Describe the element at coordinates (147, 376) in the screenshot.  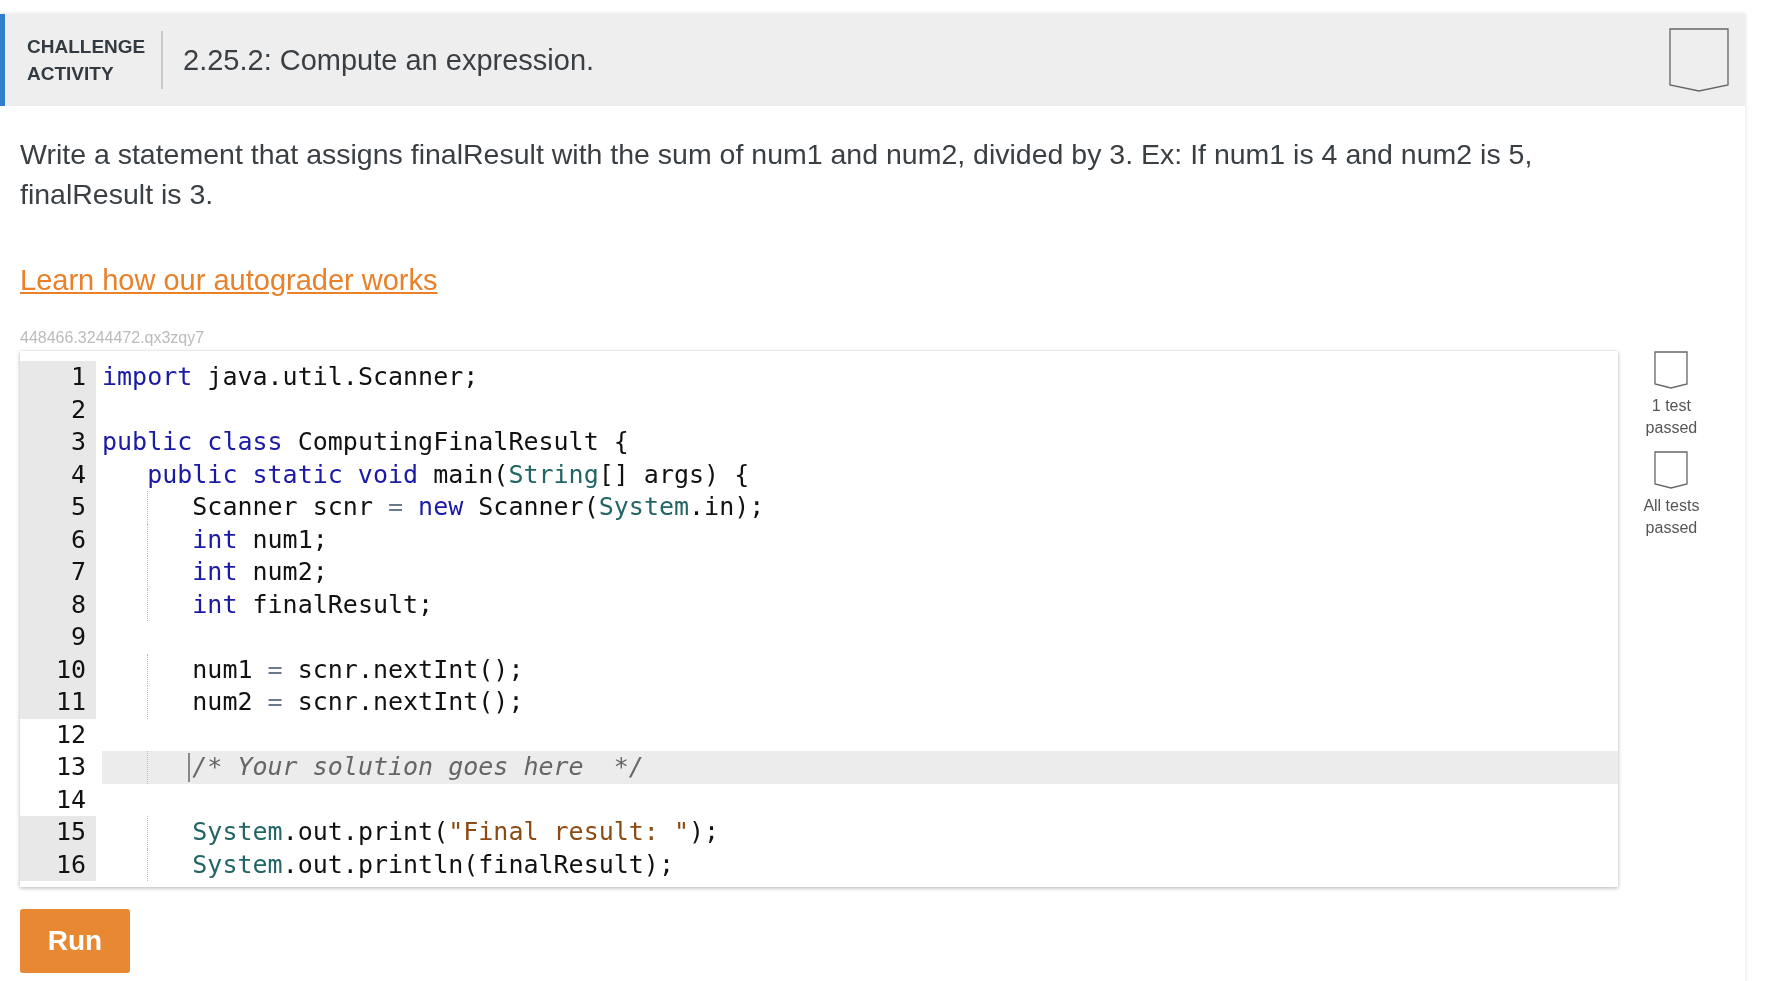
I see `code-keyword: import` at that location.